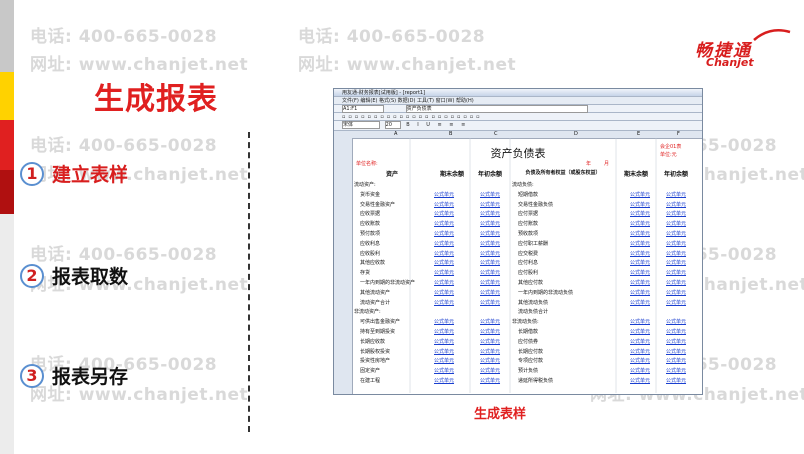 This screenshot has width=804, height=454. What do you see at coordinates (392, 125) in the screenshot?
I see `font-size-select: 20` at bounding box center [392, 125].